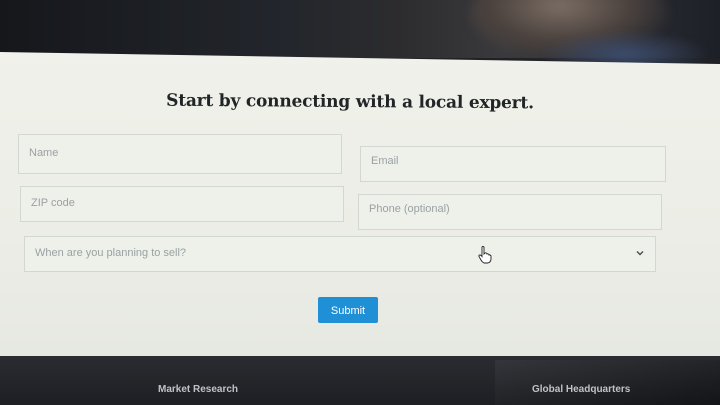 The width and height of the screenshot is (720, 405). What do you see at coordinates (53, 203) in the screenshot?
I see `zip-code-field-placeholder: ZIP code` at bounding box center [53, 203].